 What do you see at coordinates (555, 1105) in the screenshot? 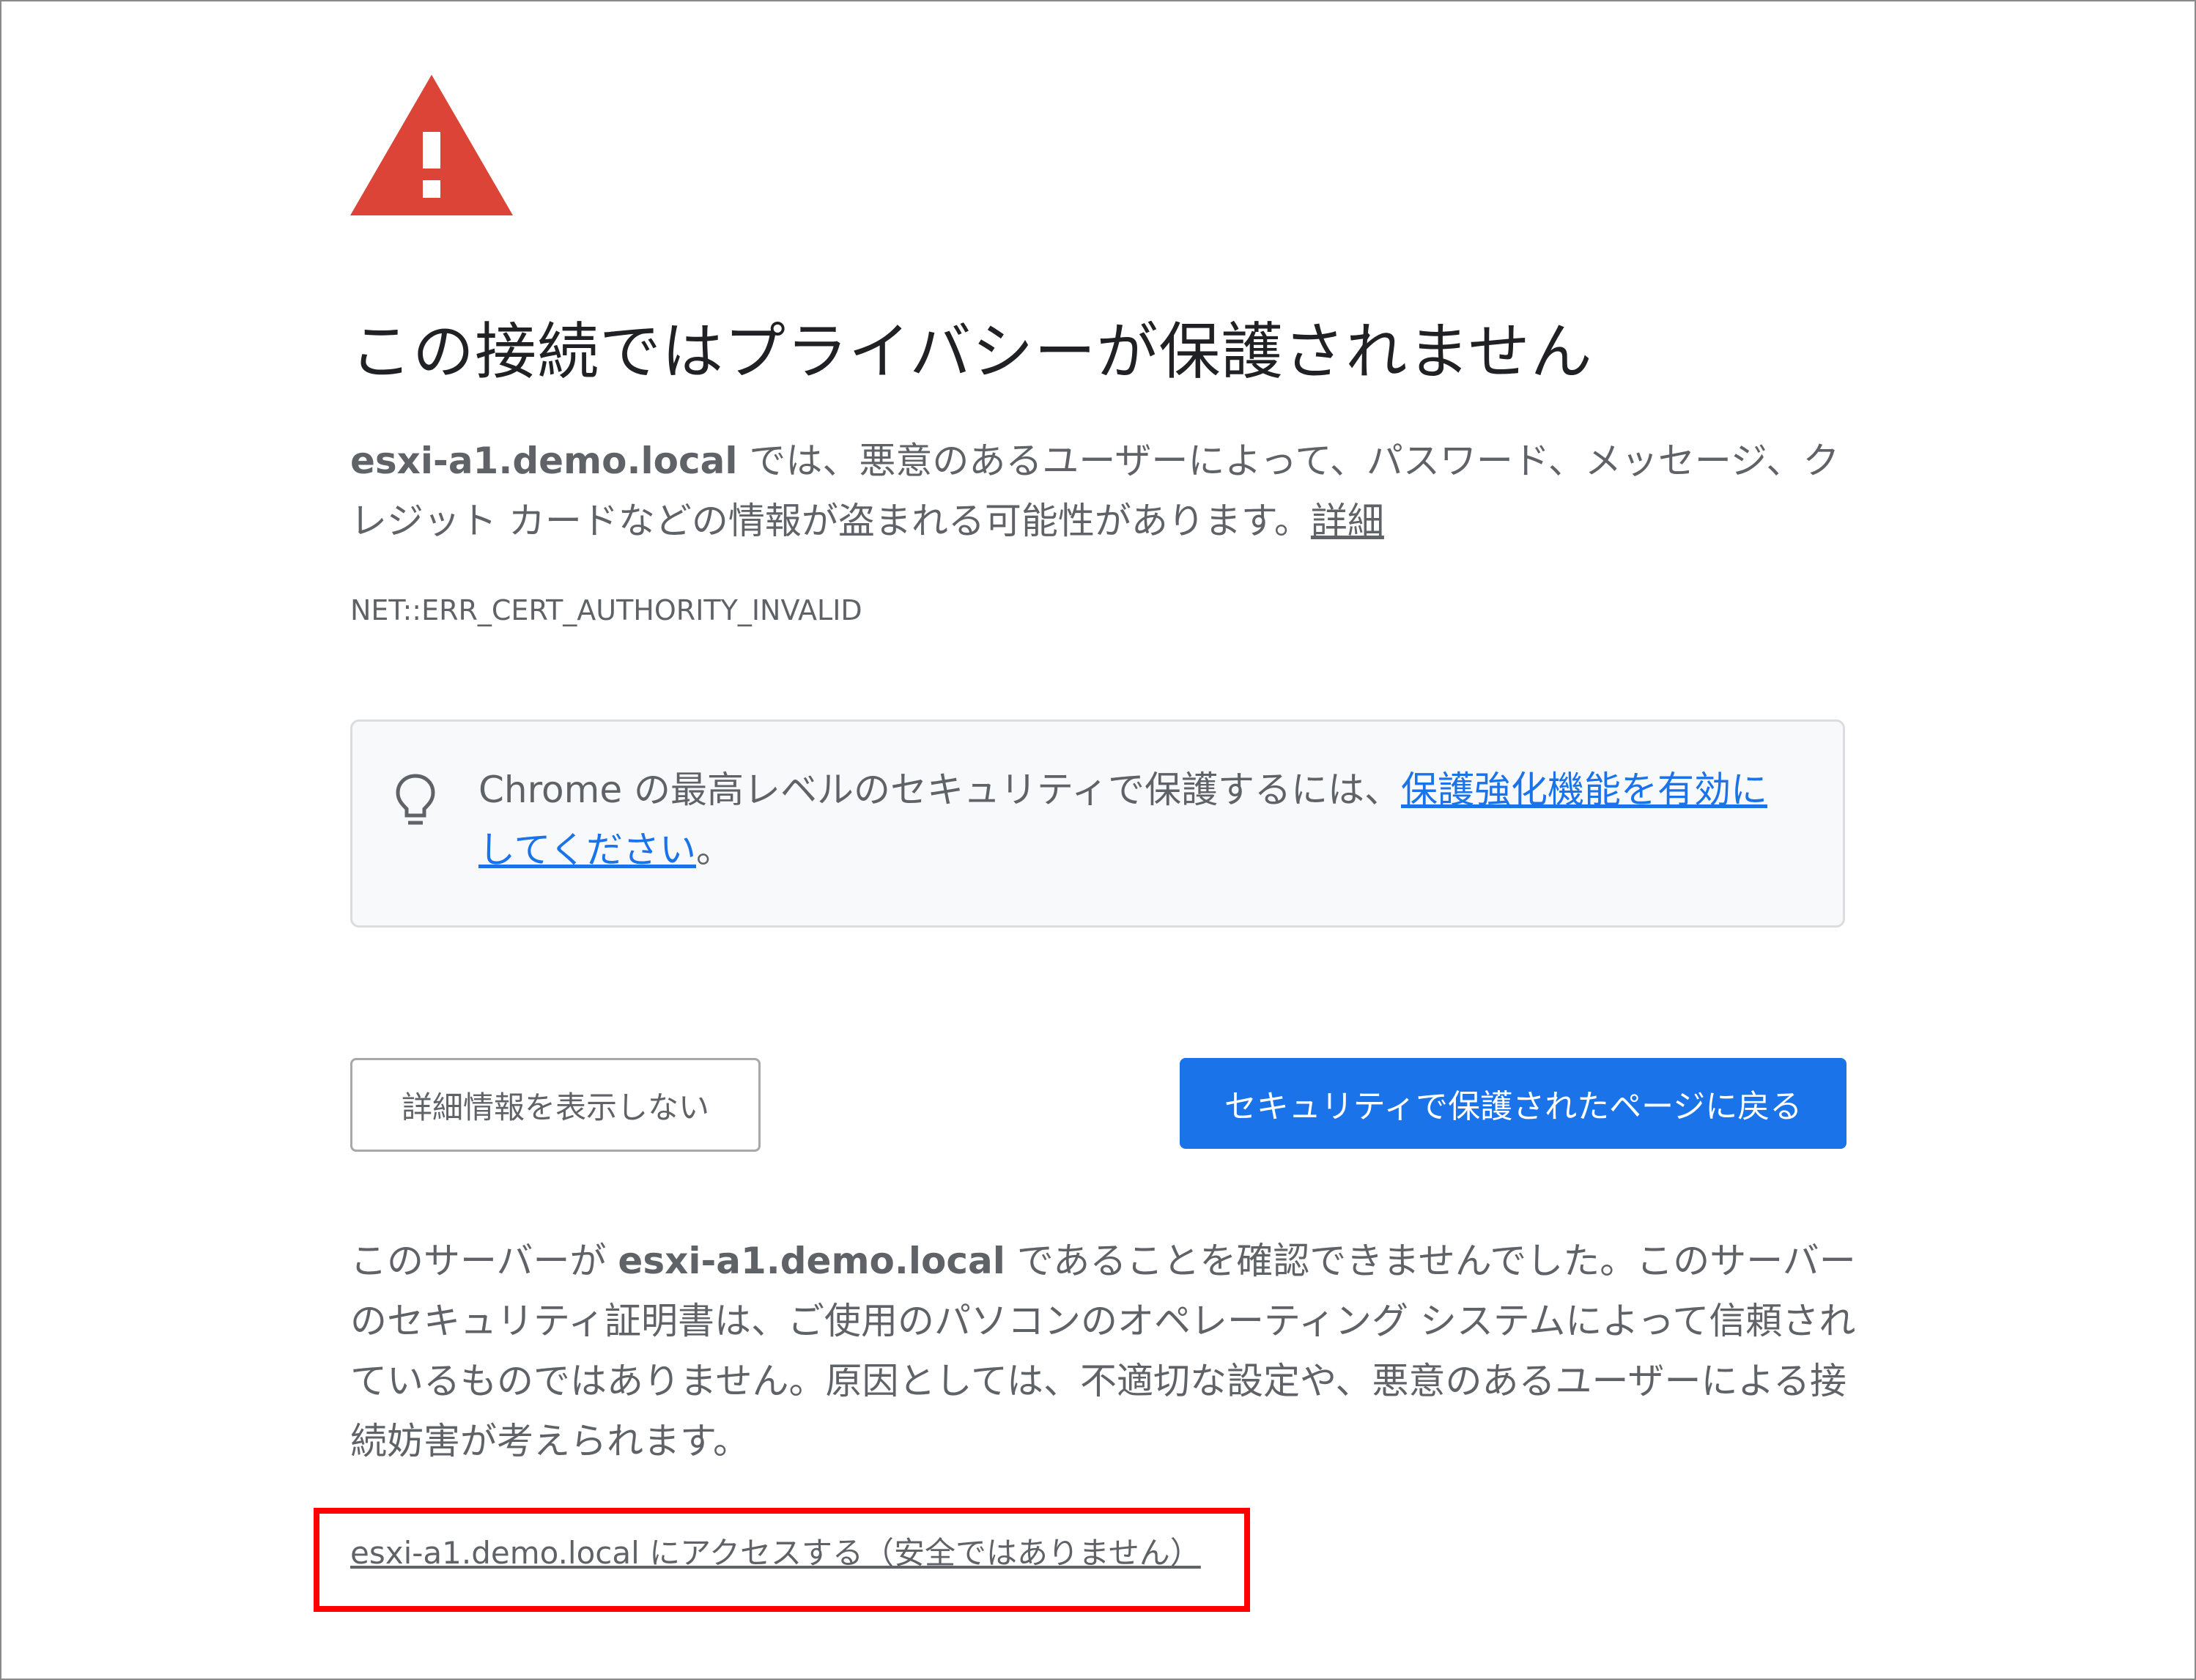
I see `hide-details-button: 詳細情報を表示しない` at bounding box center [555, 1105].